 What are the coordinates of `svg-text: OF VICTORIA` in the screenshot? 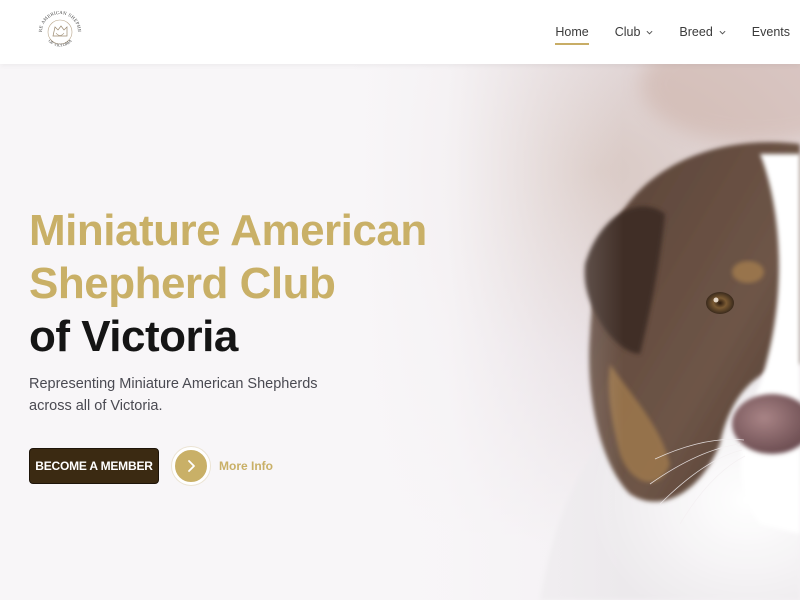 It's located at (59, 43).